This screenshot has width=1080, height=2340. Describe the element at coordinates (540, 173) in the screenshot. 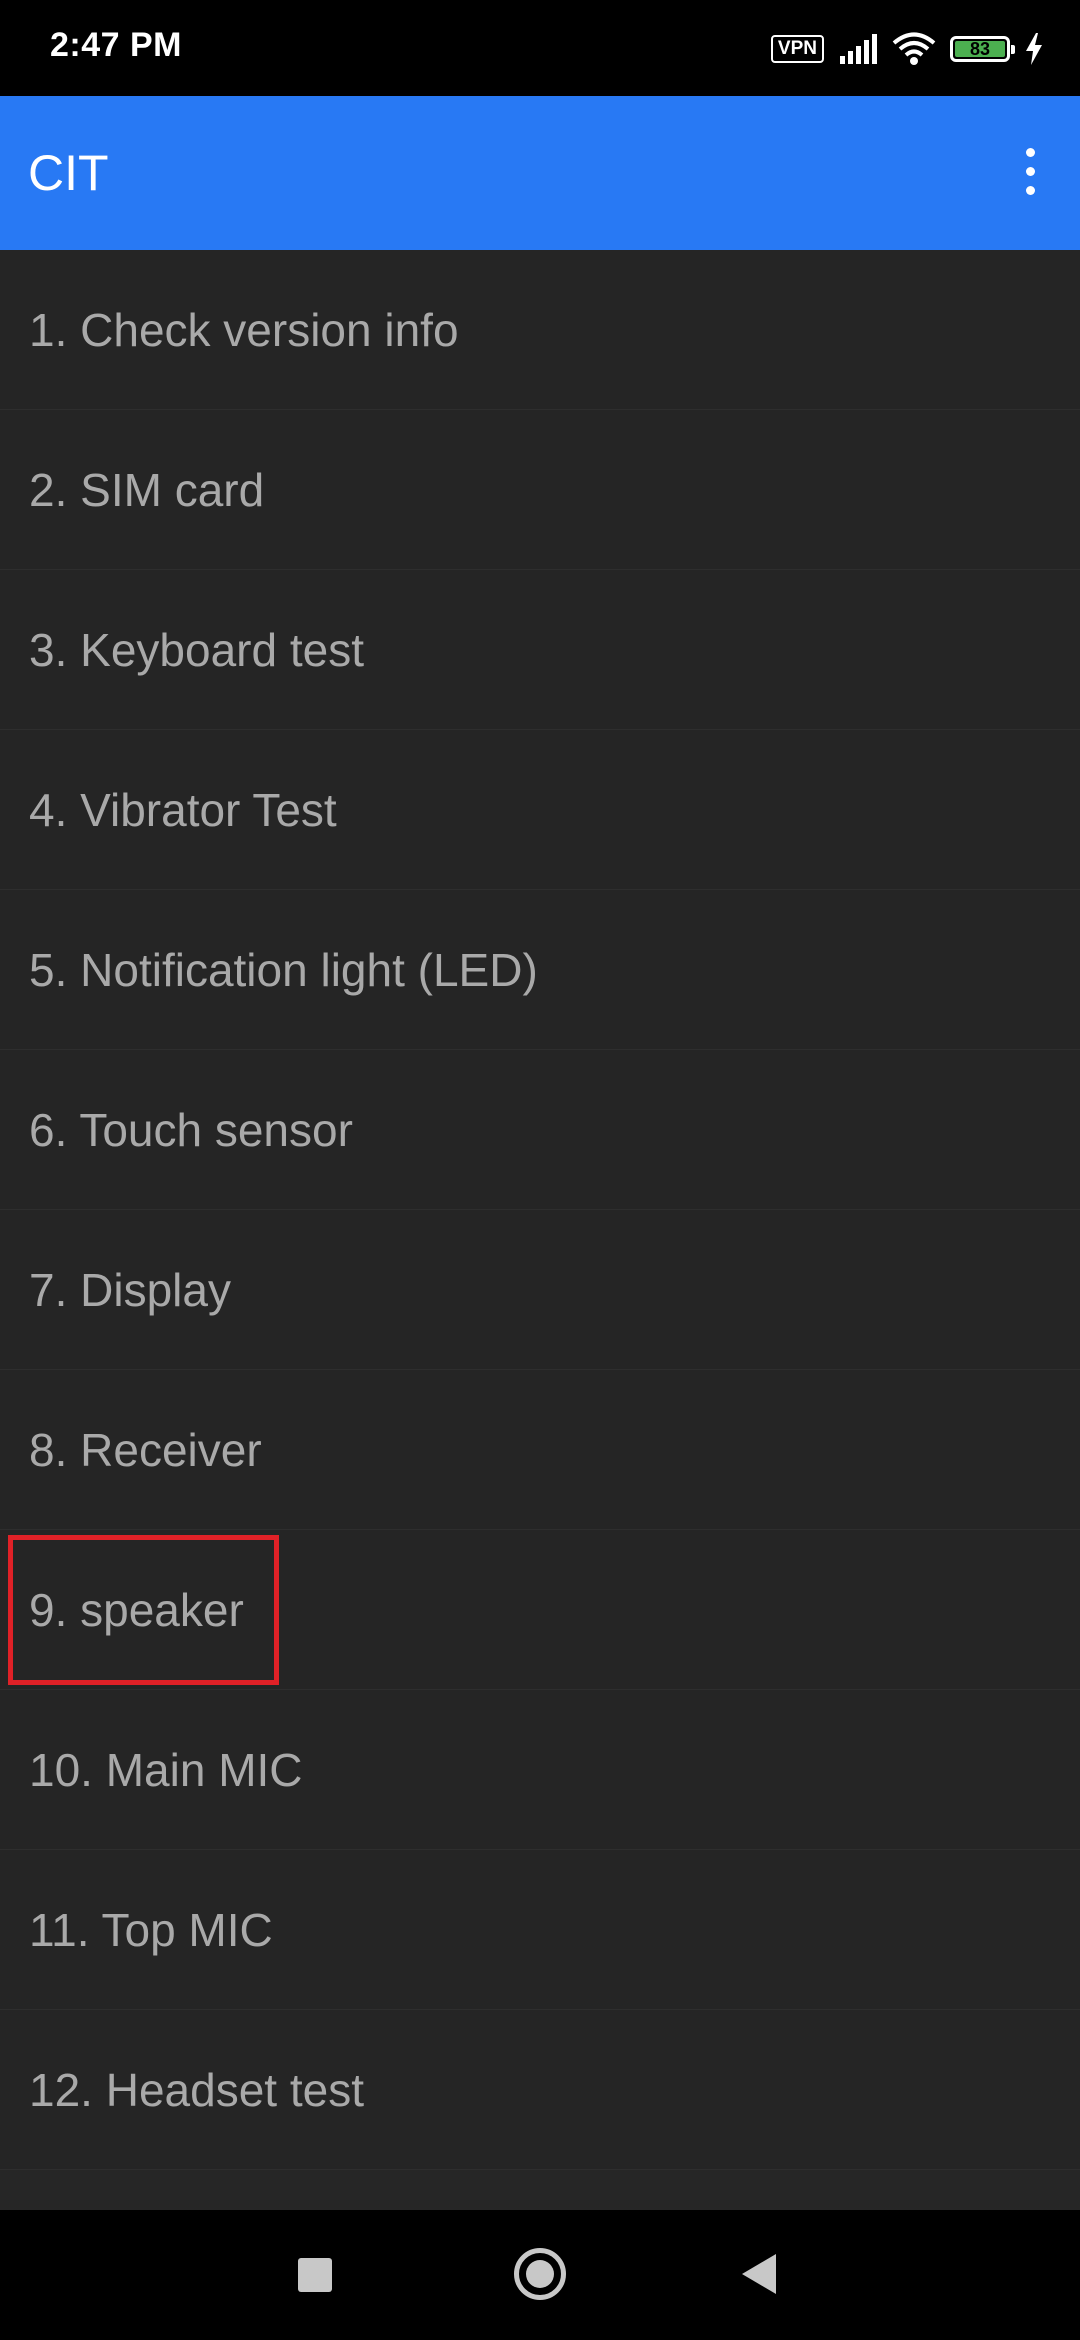

I see `app-bar: CIT` at that location.